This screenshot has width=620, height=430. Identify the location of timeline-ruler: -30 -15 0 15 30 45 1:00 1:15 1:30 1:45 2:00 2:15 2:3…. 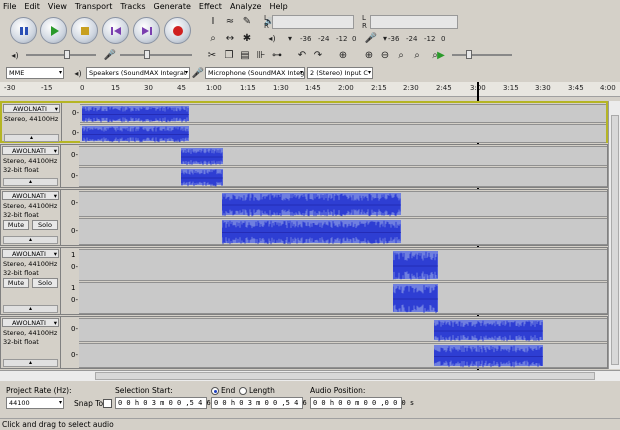
(310, 89).